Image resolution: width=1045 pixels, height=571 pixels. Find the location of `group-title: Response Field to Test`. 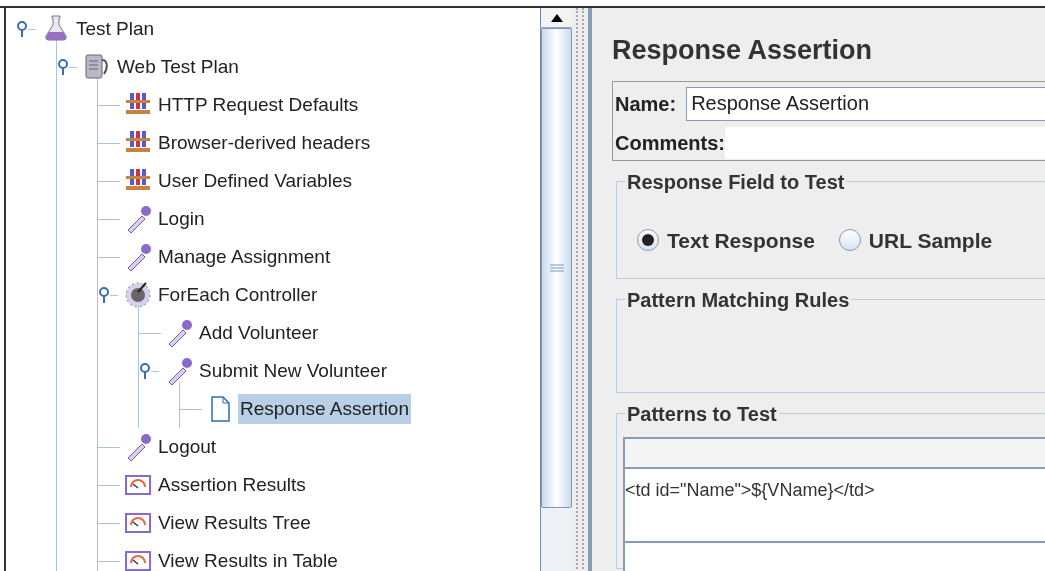

group-title: Response Field to Test is located at coordinates (736, 182).